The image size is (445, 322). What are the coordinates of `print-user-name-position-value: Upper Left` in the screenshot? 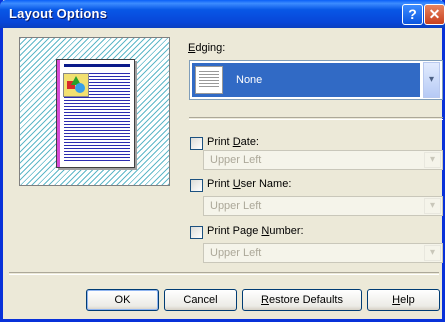 It's located at (236, 206).